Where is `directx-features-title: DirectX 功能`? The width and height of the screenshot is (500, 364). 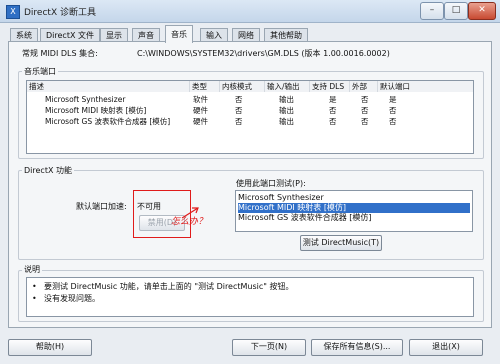 directx-features-title: DirectX 功能 is located at coordinates (48, 170).